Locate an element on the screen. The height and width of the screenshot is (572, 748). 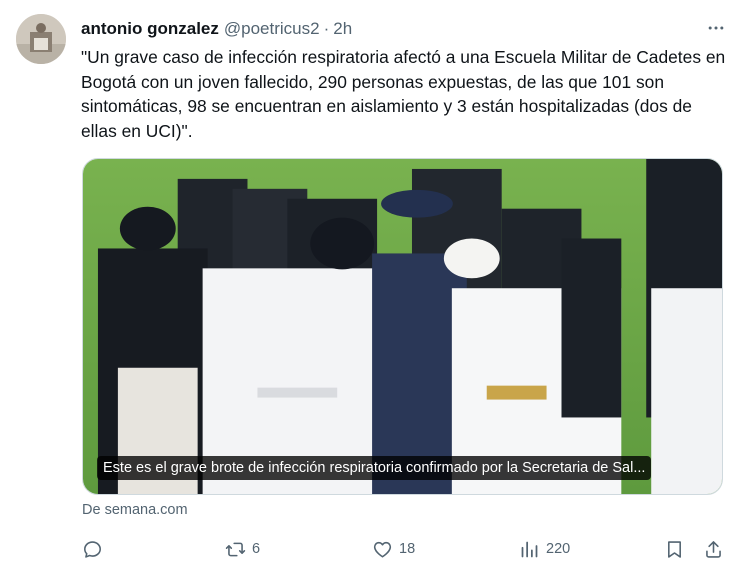
share-icon is located at coordinates (713, 549).